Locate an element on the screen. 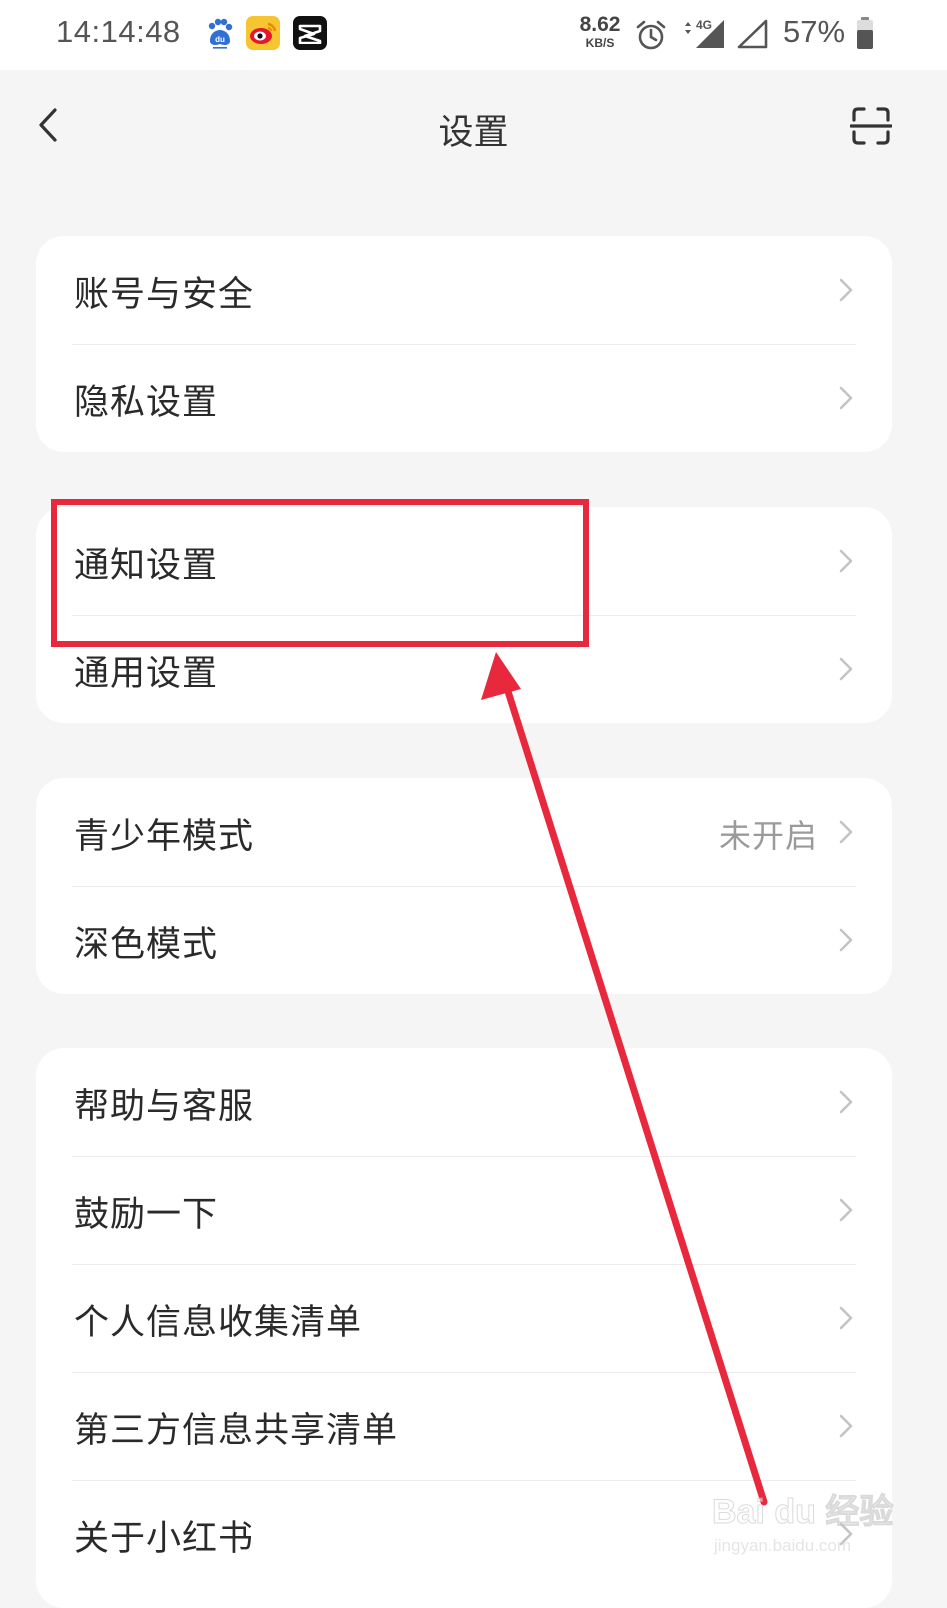  network-speed-value: 8.62 is located at coordinates (600, 24).